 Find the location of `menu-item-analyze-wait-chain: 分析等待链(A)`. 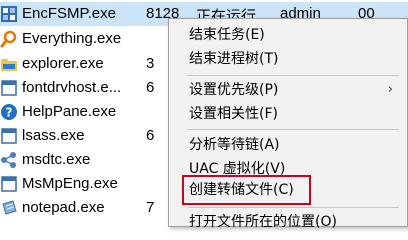

menu-item-analyze-wait-chain: 分析等待链(A) is located at coordinates (288, 145).